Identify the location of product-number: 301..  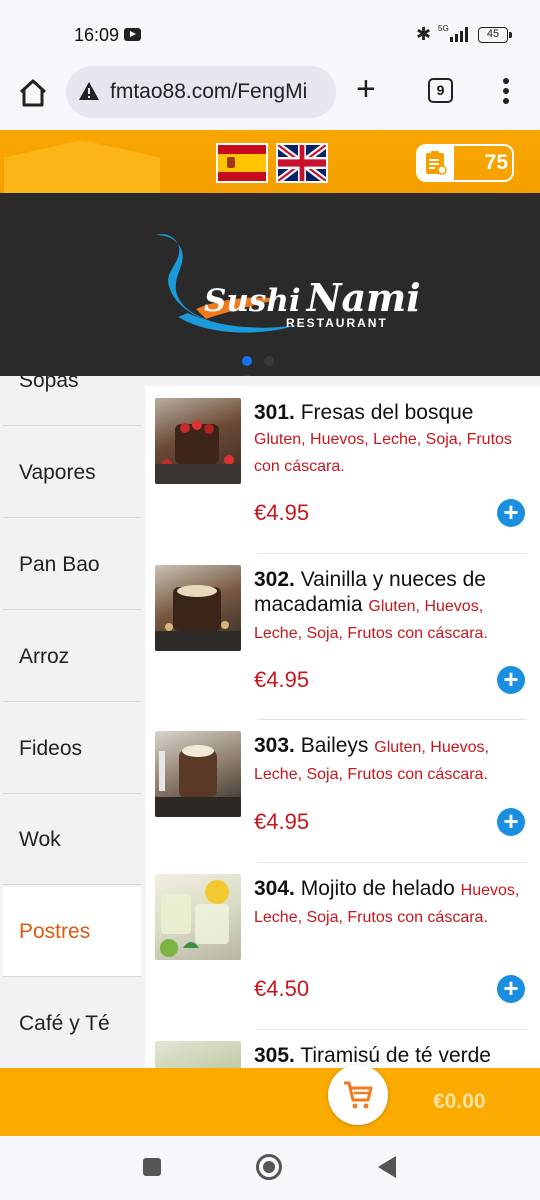
(274, 412).